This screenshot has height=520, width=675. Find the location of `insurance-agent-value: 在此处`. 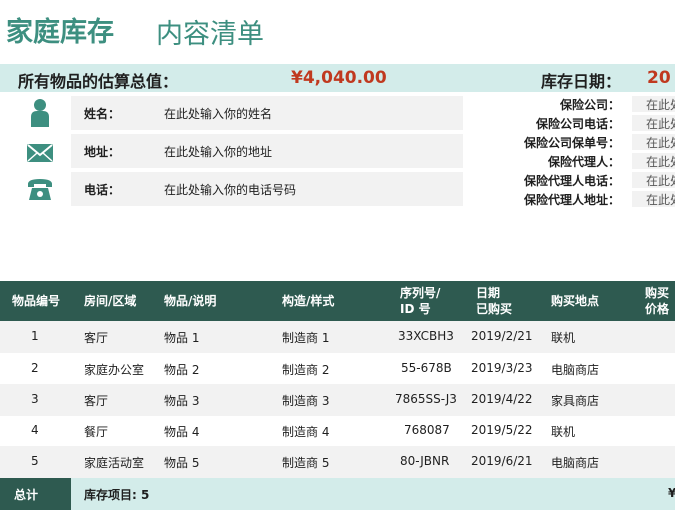

insurance-agent-value: 在此处 is located at coordinates (660, 162).